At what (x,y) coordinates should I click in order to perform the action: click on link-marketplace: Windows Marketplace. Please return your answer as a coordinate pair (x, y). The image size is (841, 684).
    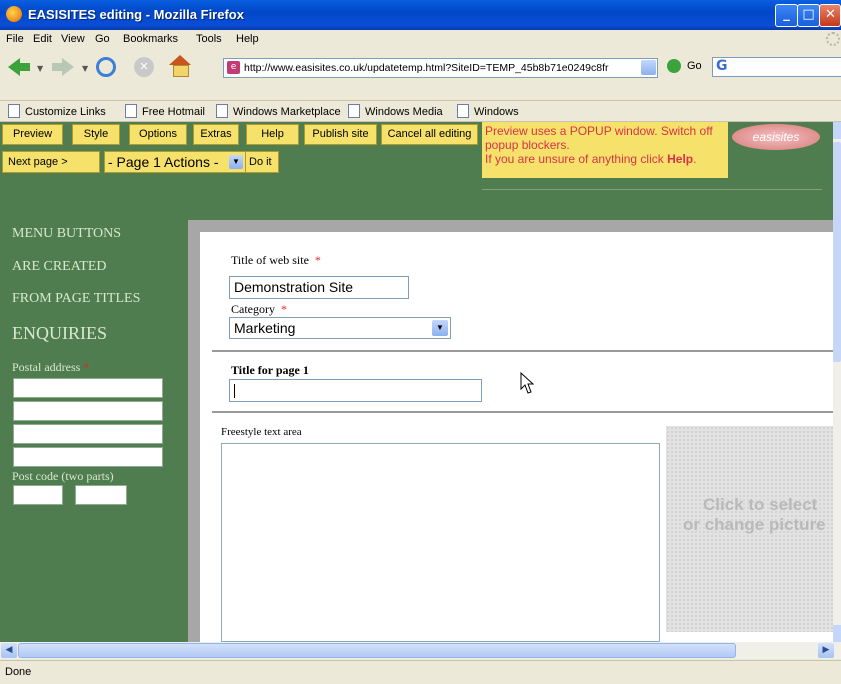
    Looking at the image, I should click on (278, 111).